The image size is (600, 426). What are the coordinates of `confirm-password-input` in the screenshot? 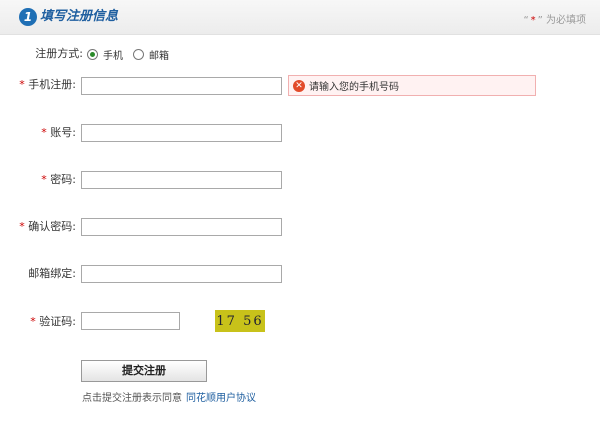 It's located at (181, 227).